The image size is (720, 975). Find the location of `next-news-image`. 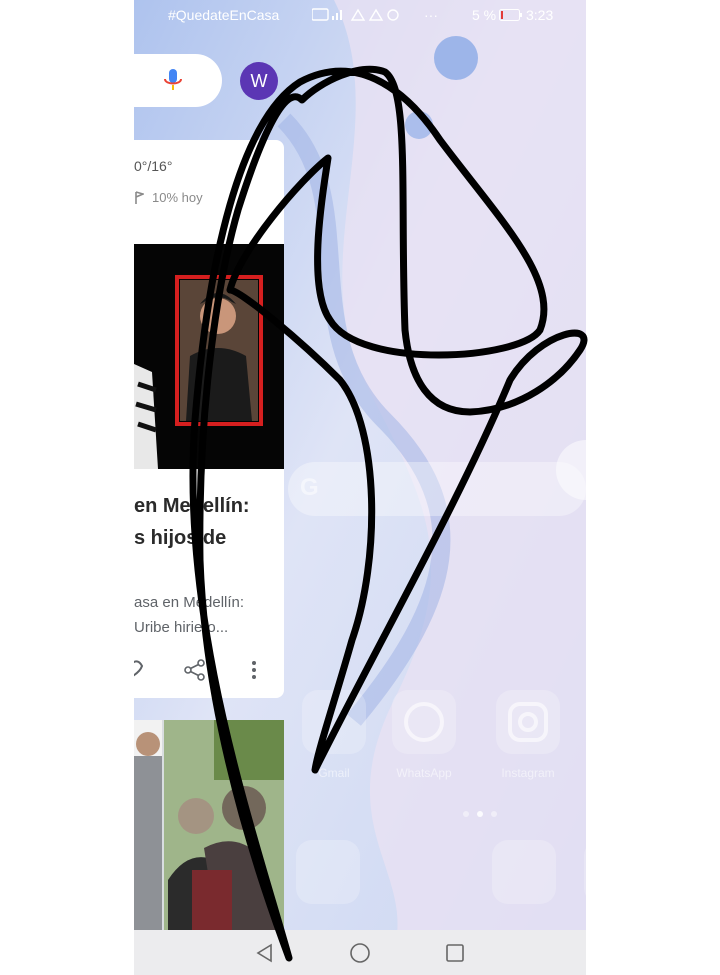

next-news-image is located at coordinates (209, 834).